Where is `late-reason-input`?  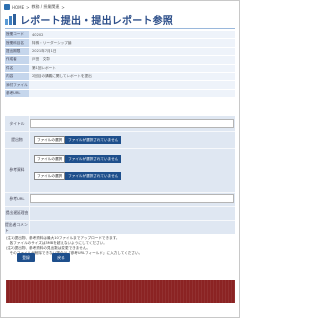
late-reason-input is located at coordinates (132, 213).